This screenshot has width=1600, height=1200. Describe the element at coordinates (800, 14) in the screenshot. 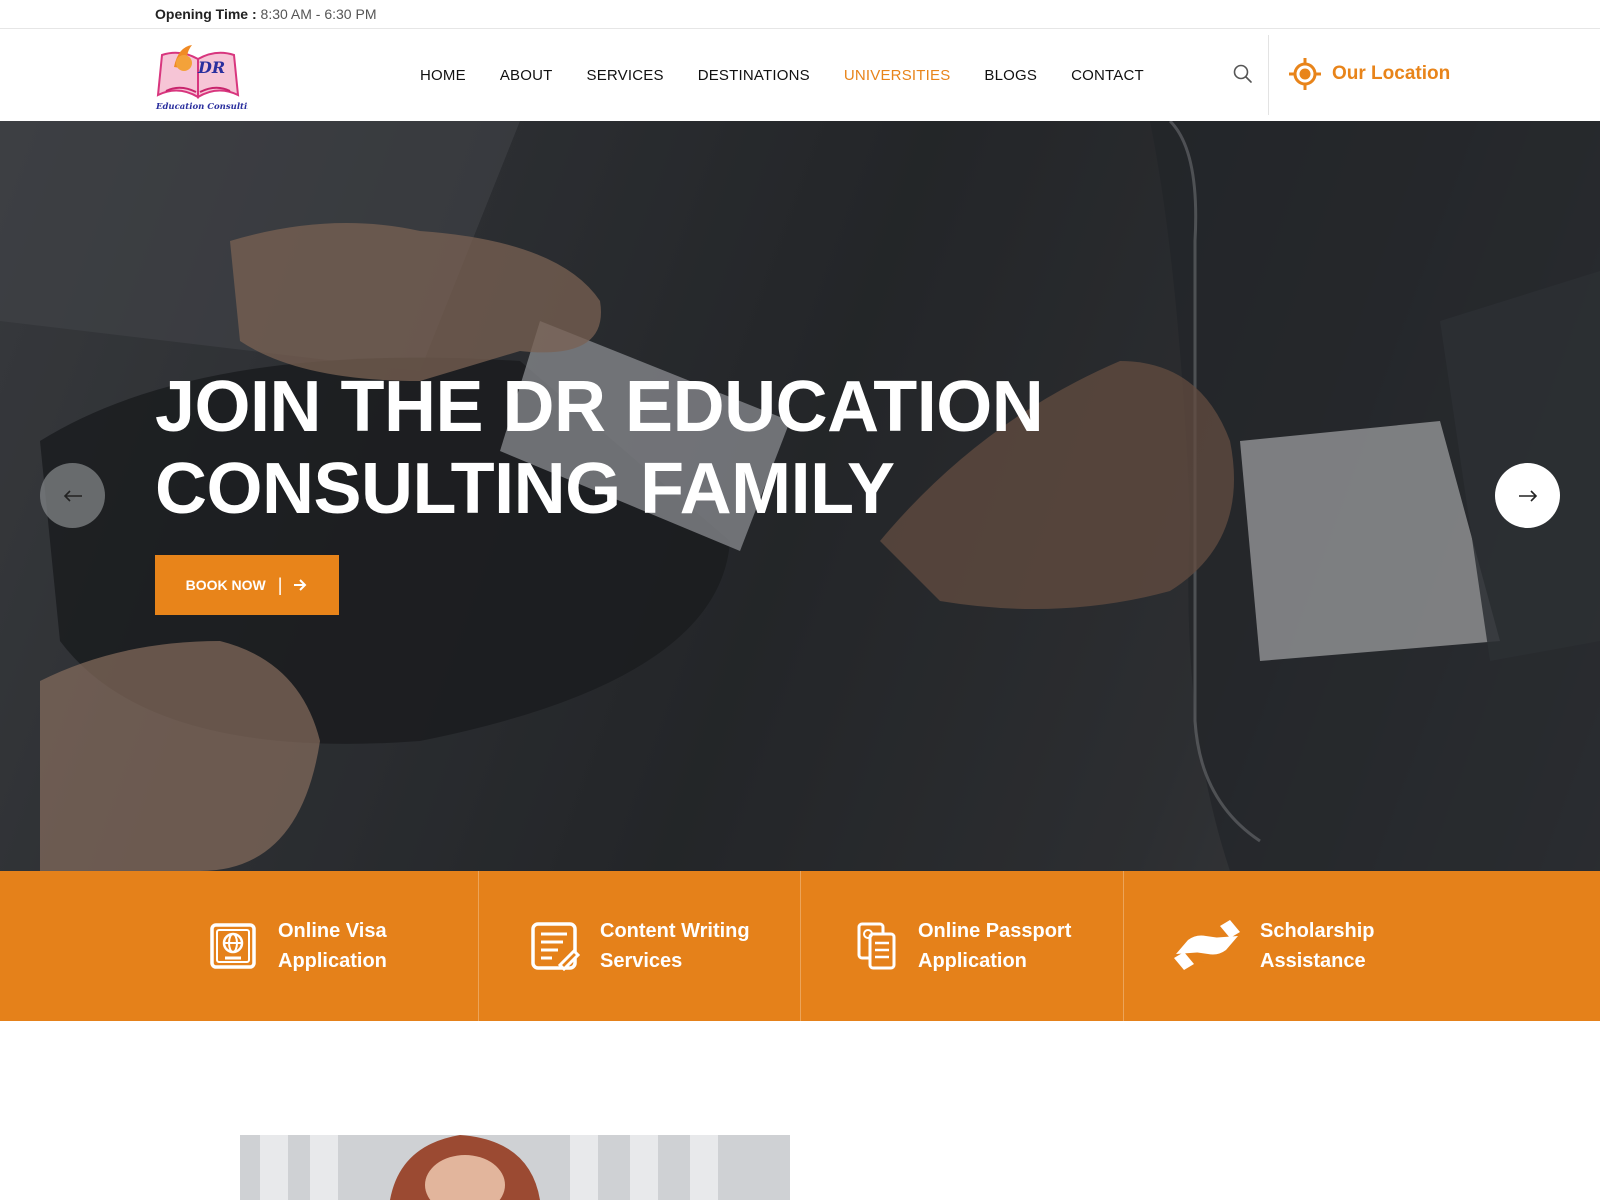

I see `top-bar: Opening Time : 8:30 AM - 6:30 PM` at that location.